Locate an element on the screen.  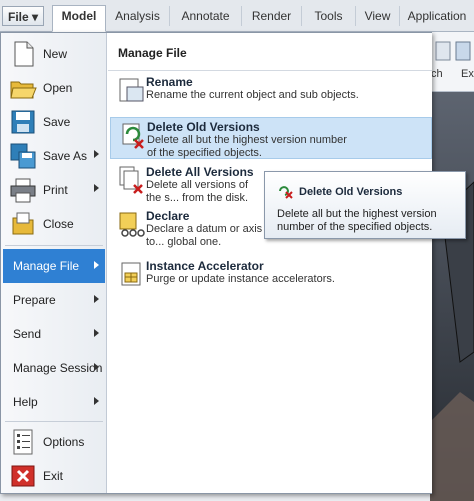
menu-item-options: Options is located at coordinates (54, 442).